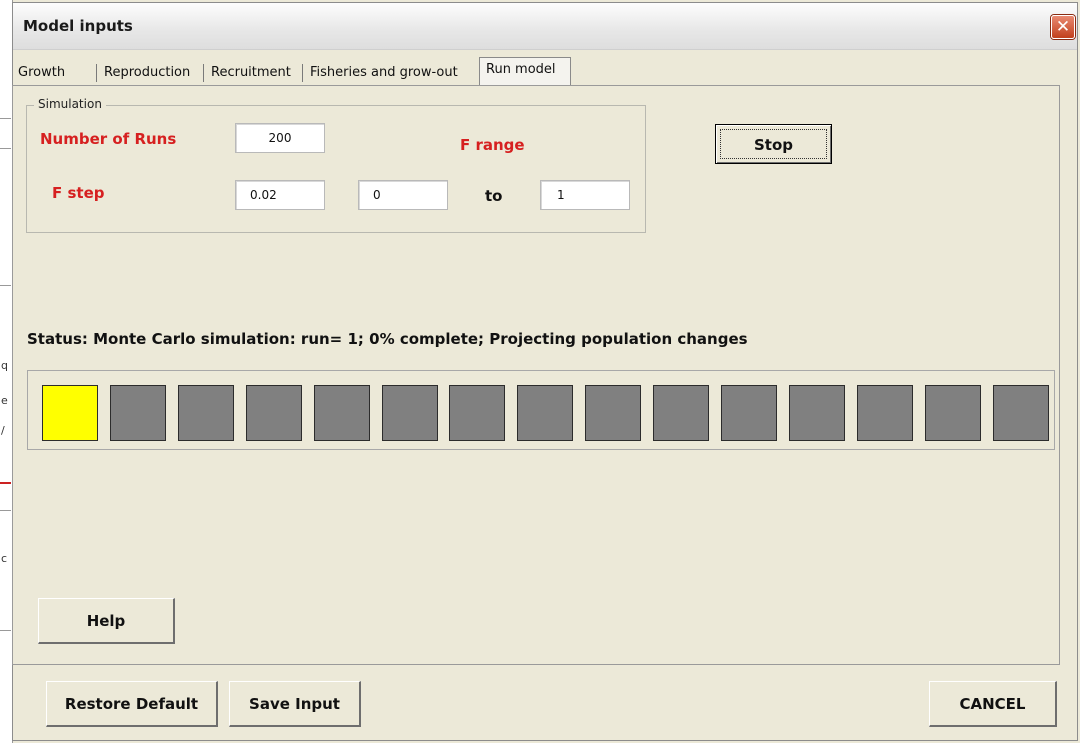 This screenshot has height=743, width=1080. Describe the element at coordinates (492, 145) in the screenshot. I see `f-range-label: F range` at that location.